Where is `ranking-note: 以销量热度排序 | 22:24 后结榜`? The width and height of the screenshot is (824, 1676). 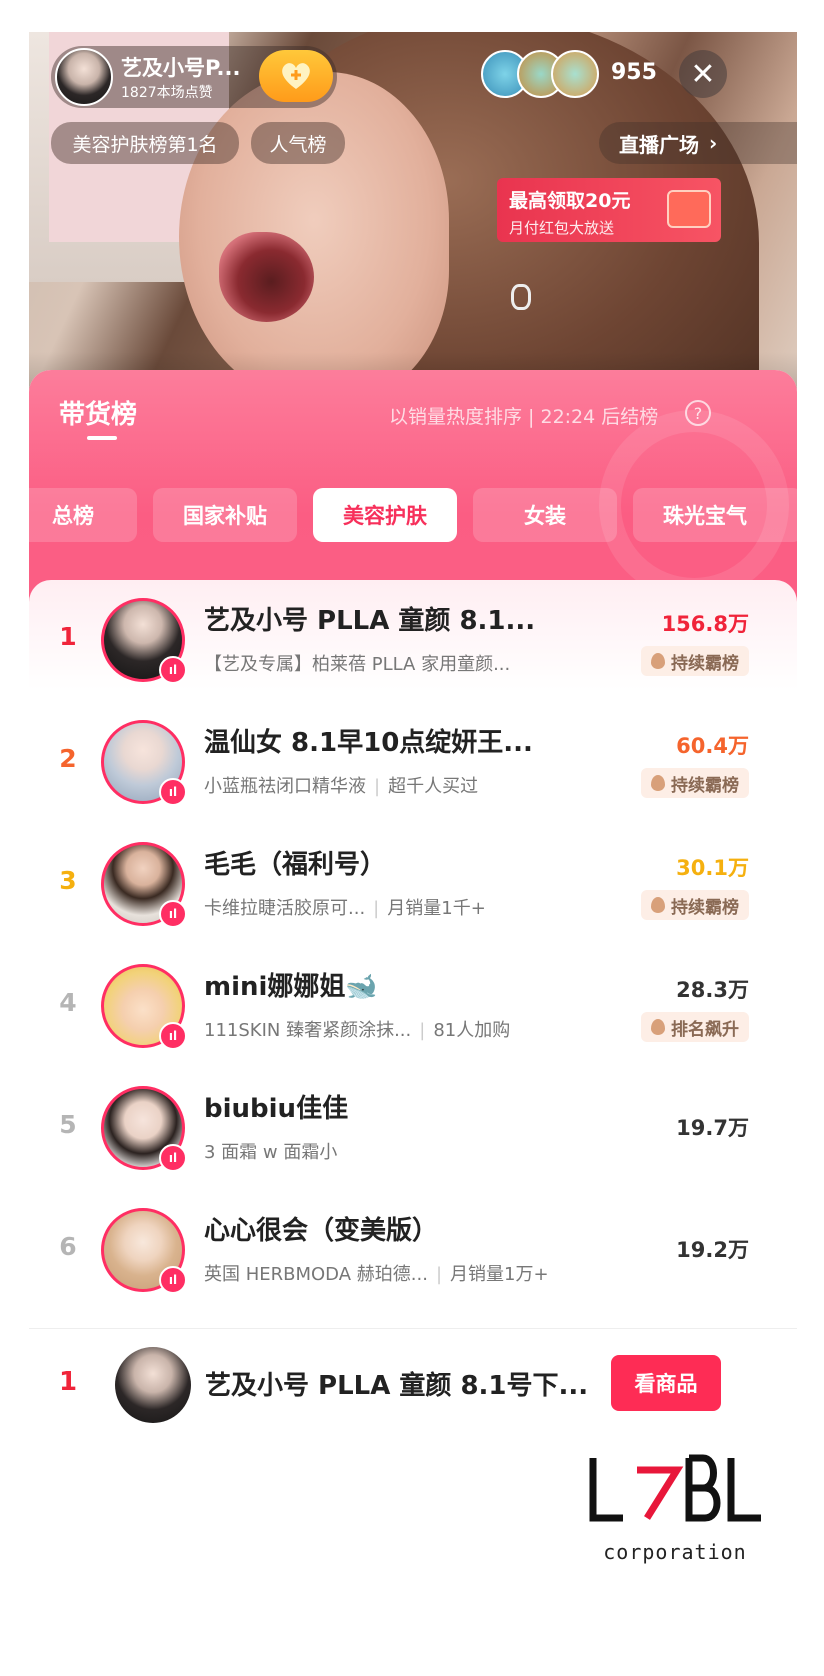
ranking-note: 以销量热度排序 | 22:24 后结榜 is located at coordinates (524, 417).